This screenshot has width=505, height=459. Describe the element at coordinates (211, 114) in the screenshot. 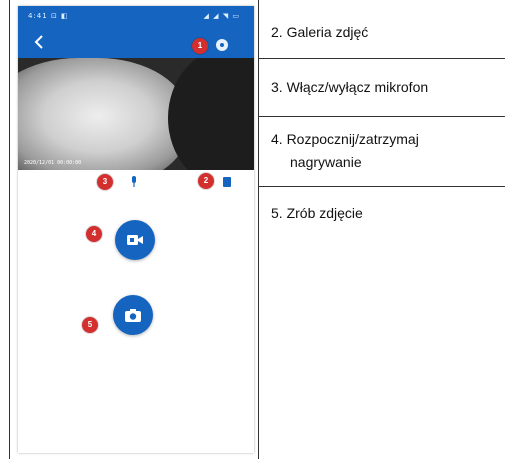

I see `video-shadow` at that location.